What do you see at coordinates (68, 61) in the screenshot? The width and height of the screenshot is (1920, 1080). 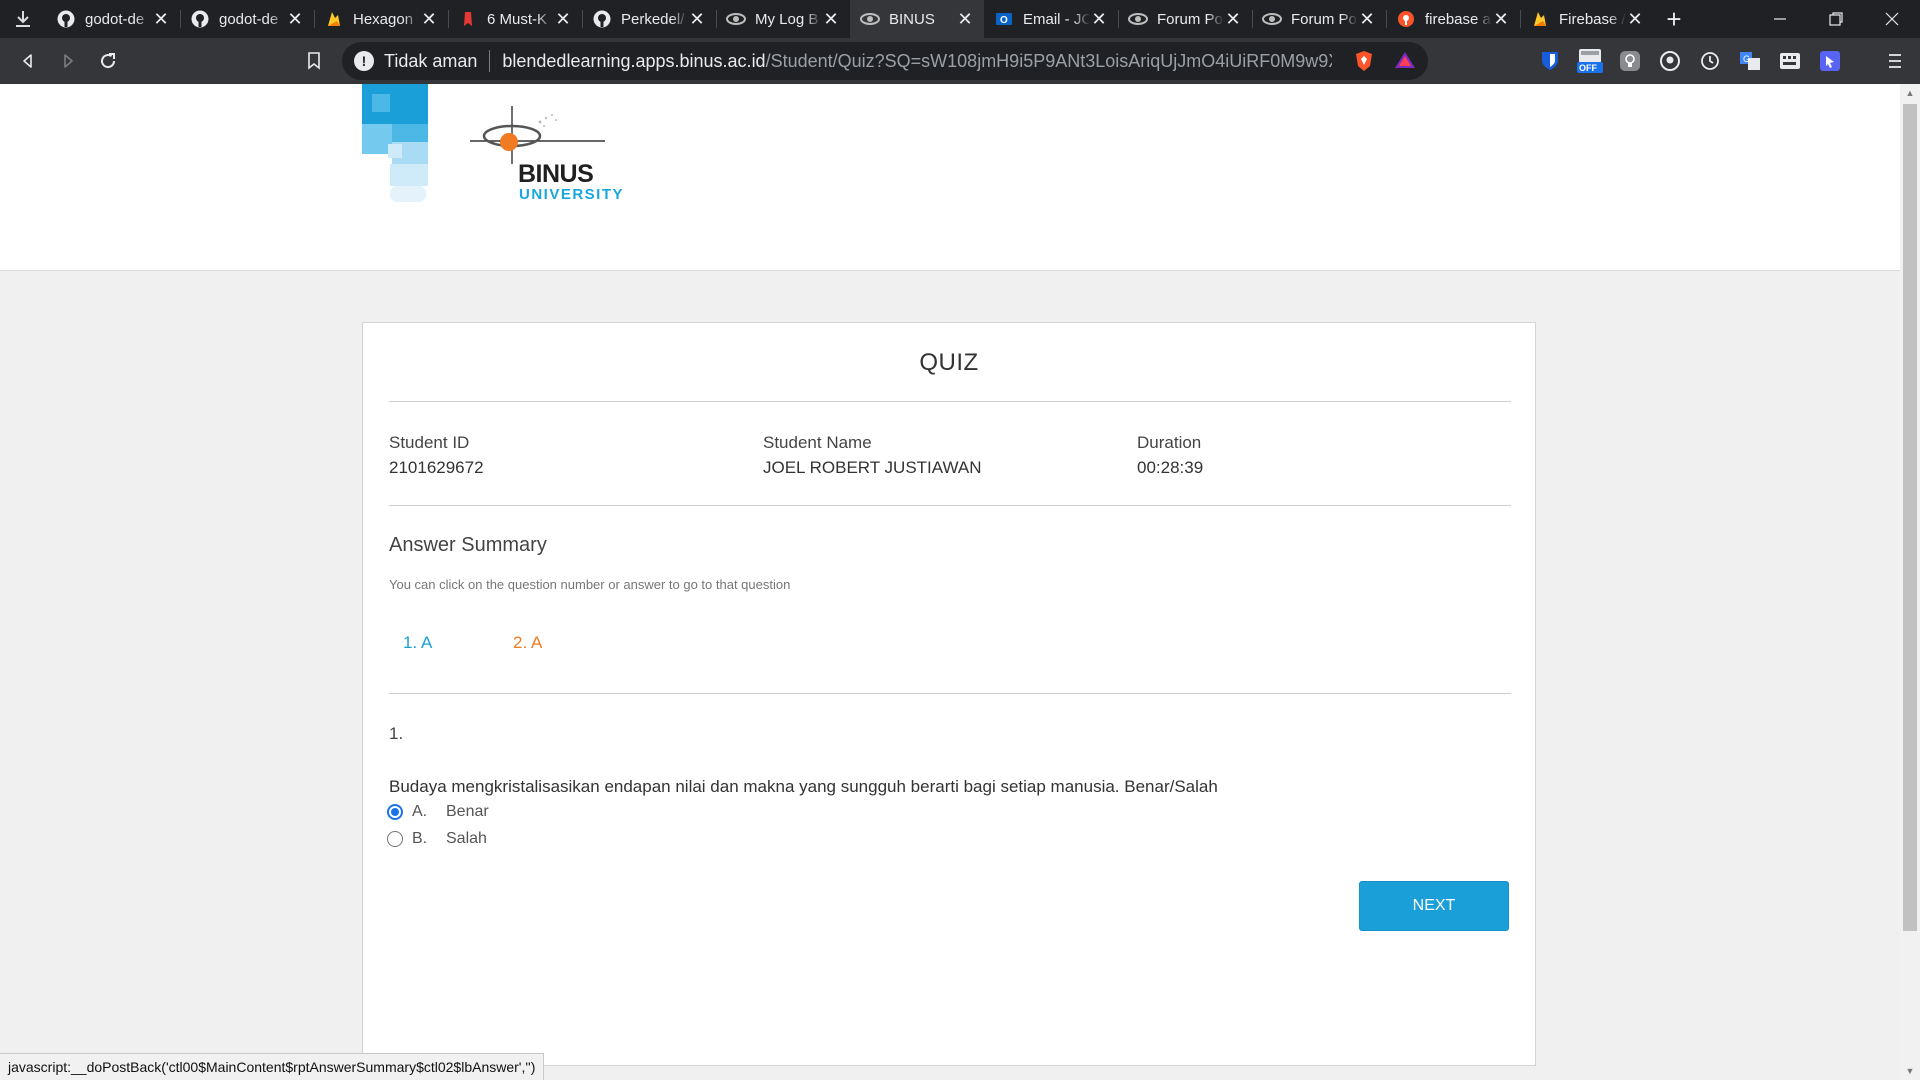 I see `forward-arrow-icon` at bounding box center [68, 61].